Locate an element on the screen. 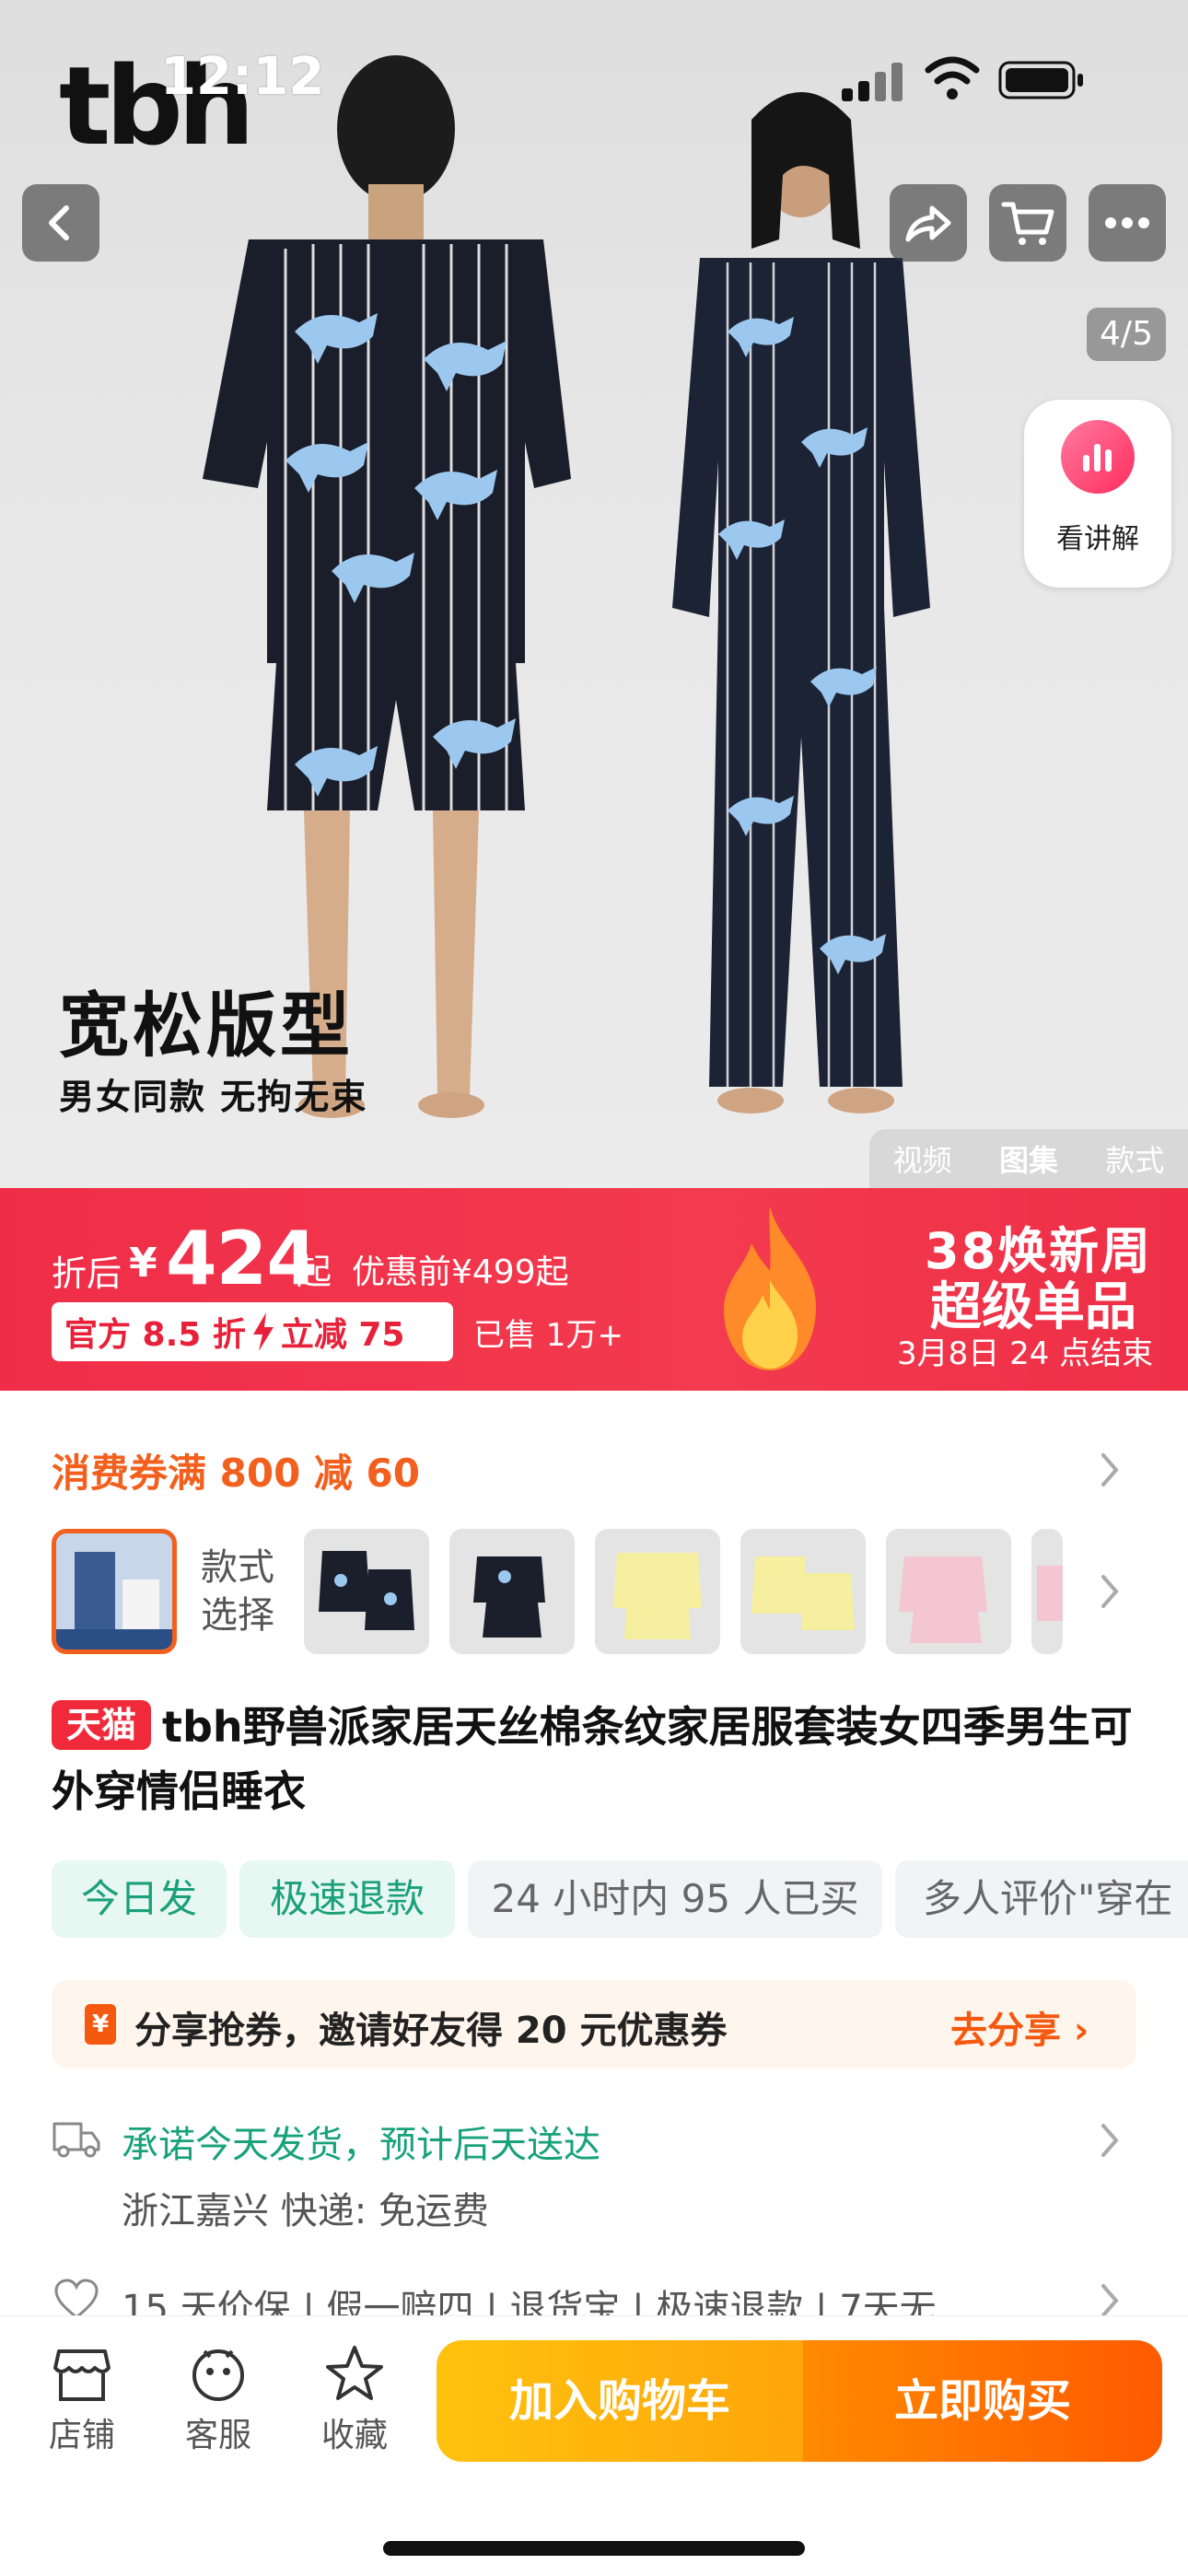  product-title: tbh野兽派家居天丝棉条纹家居服套装女四季男生可外穿情侣睡衣 is located at coordinates (592, 1759).